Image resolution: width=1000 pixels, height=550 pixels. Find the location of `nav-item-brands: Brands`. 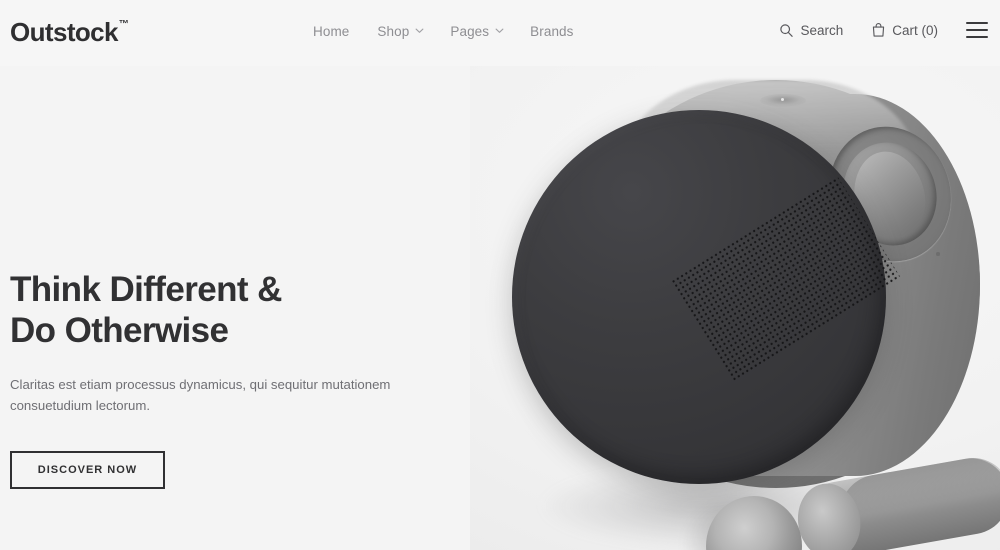

nav-item-brands: Brands is located at coordinates (564, 31).